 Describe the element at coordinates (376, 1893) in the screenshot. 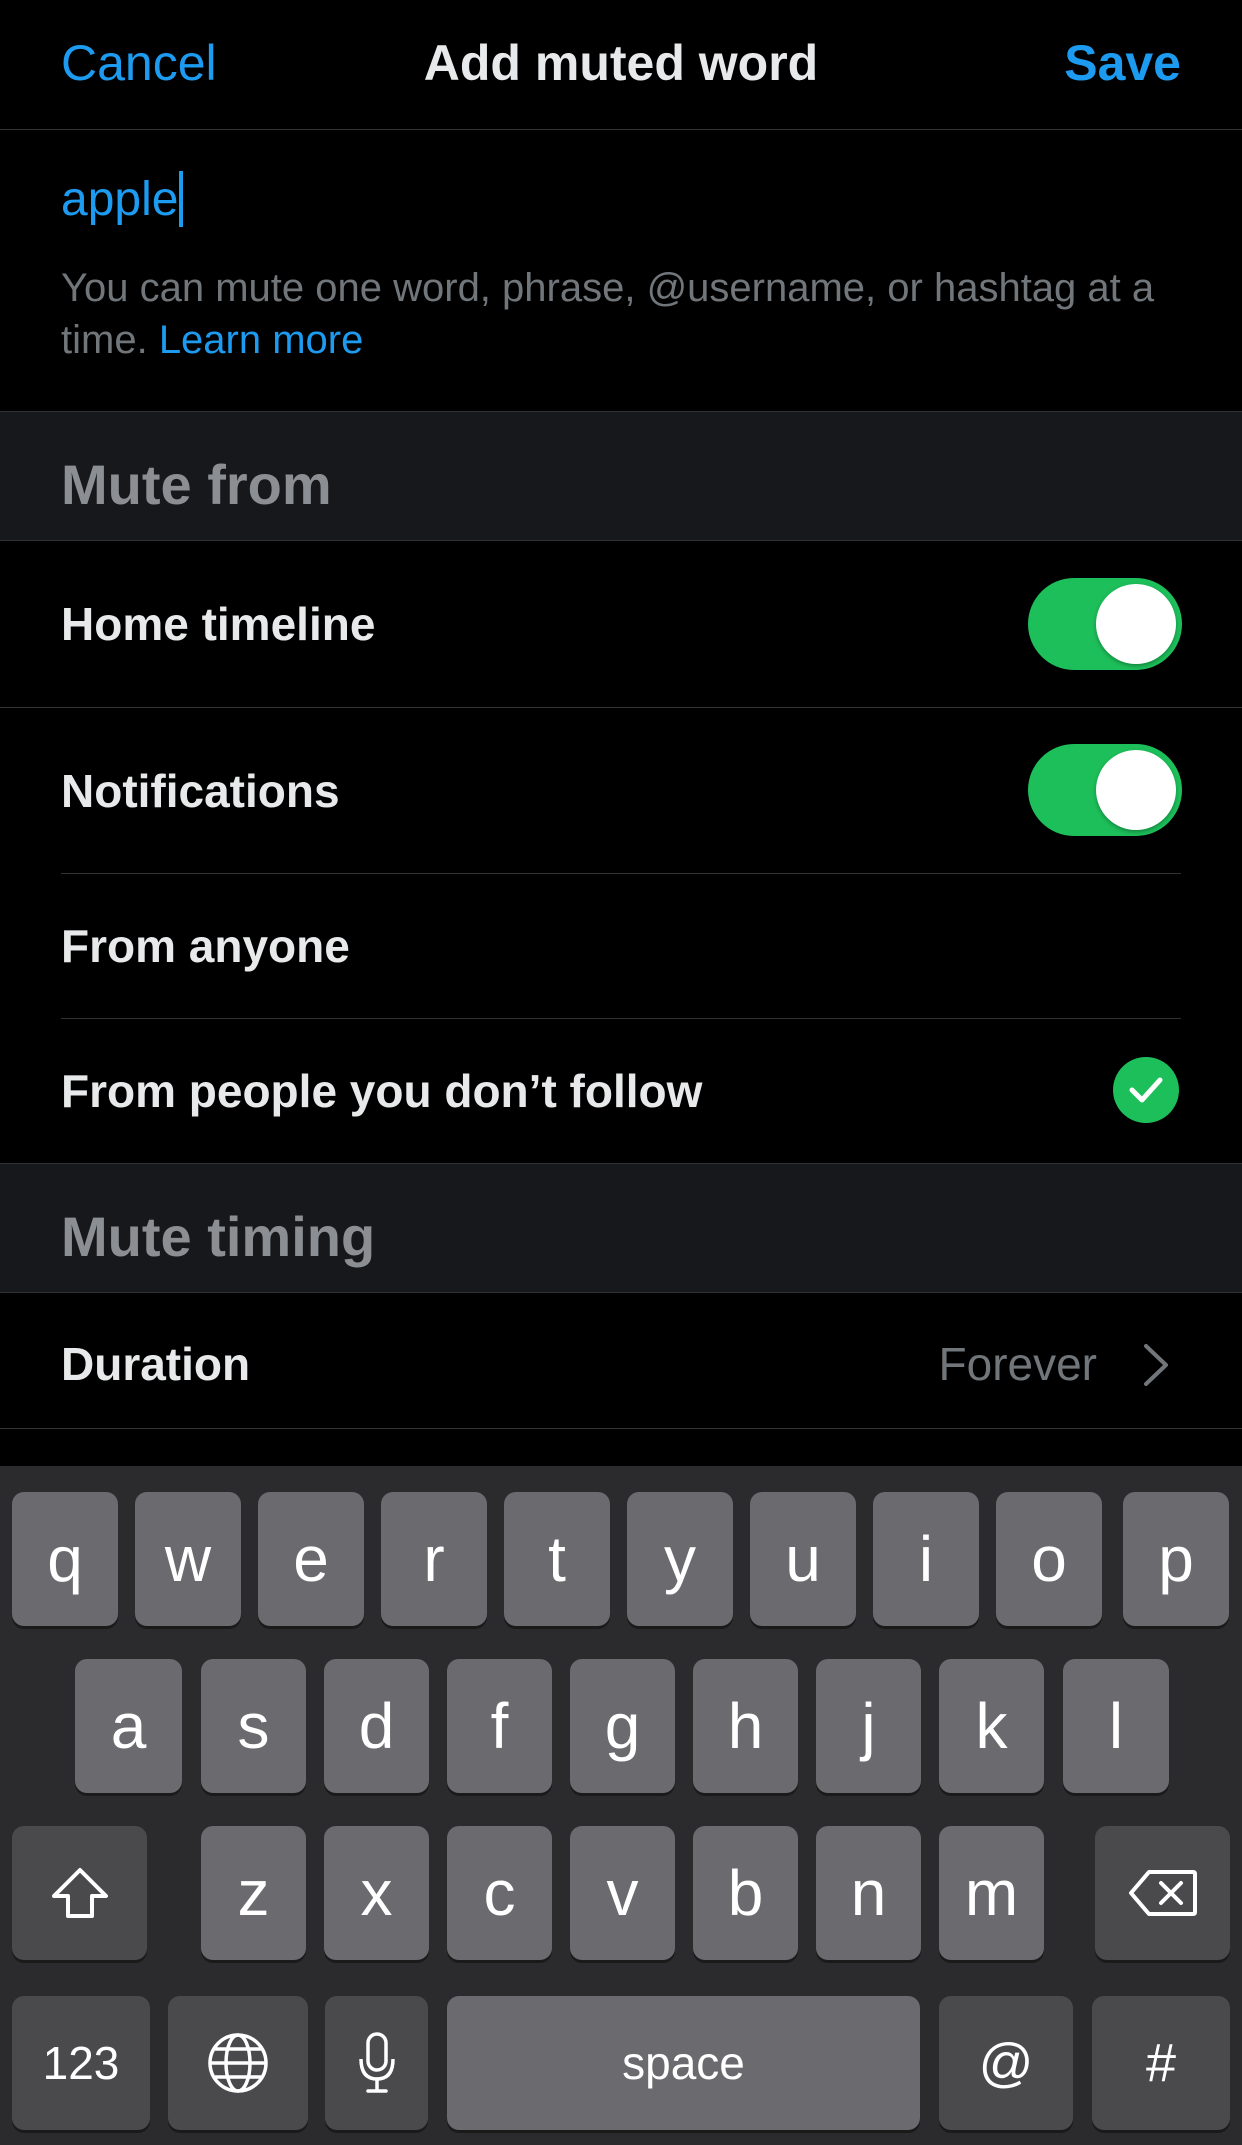

I see `key-x: x` at that location.